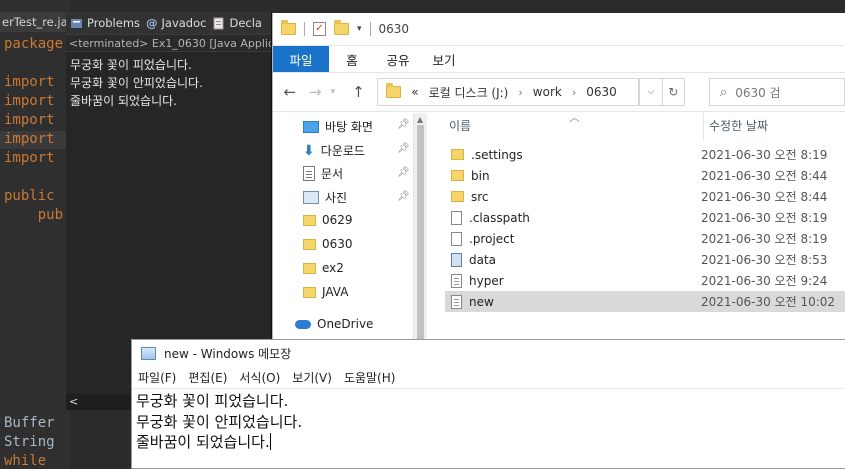 The height and width of the screenshot is (469, 845). I want to click on window-title: 0630, so click(394, 29).